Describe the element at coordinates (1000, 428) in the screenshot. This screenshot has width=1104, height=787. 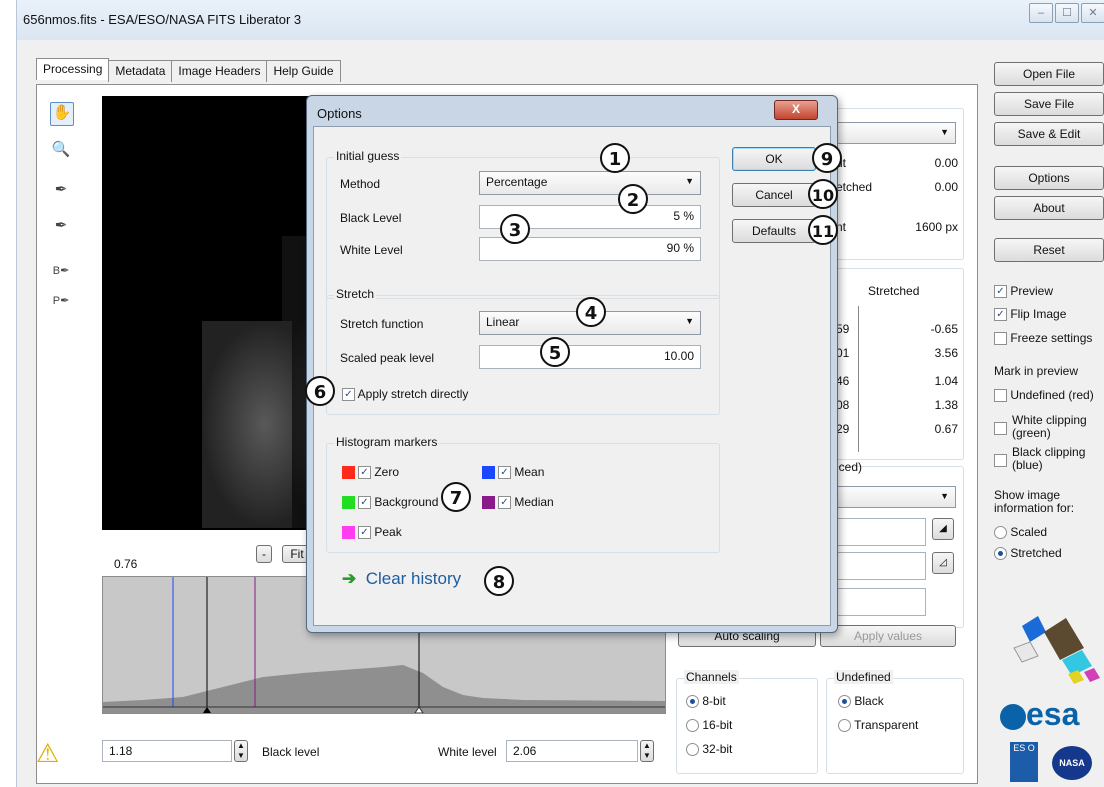
I see `white-clip-checkbox` at that location.